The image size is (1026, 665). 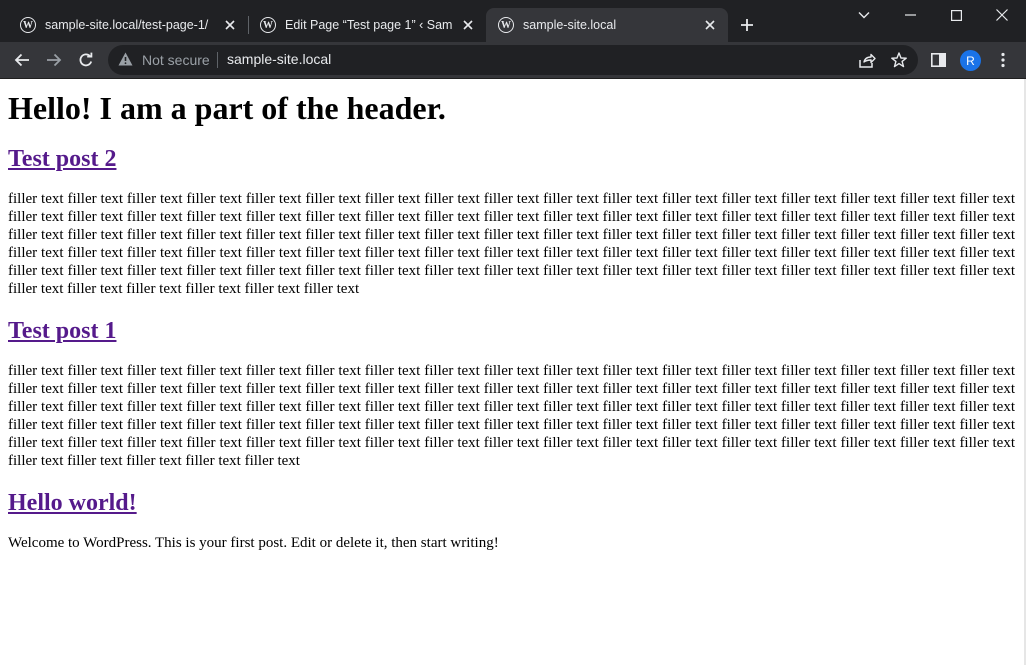 I want to click on tab-edit-page: W Edit Page “Test page 1” ‹ Sample, so click(x=367, y=25).